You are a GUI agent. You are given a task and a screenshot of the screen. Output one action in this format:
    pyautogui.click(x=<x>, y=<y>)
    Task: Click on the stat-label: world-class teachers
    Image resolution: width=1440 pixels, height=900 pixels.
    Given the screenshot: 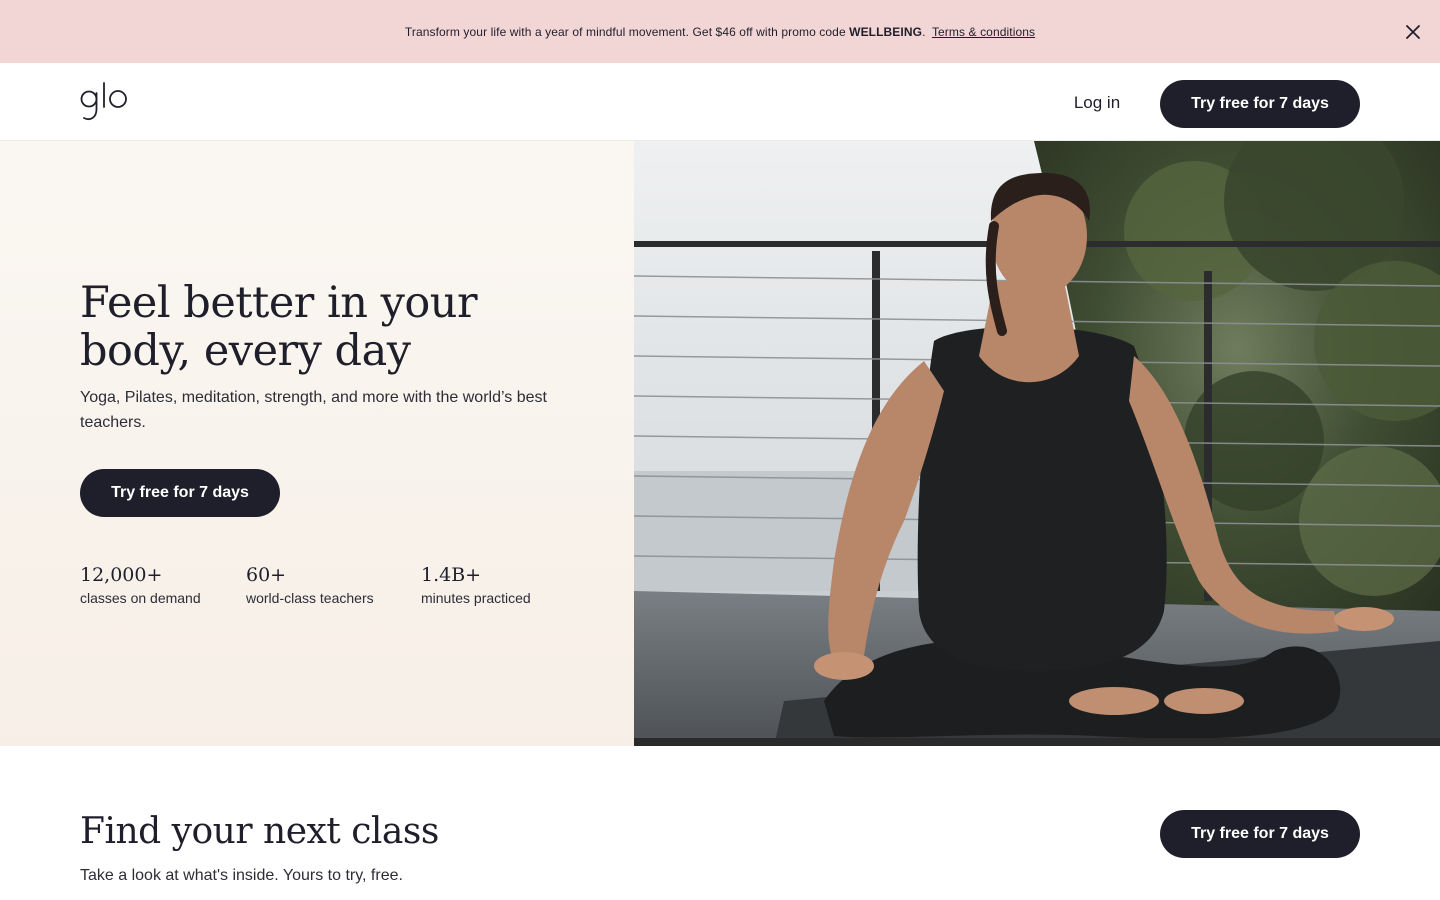 What is the action you would take?
    pyautogui.click(x=310, y=598)
    